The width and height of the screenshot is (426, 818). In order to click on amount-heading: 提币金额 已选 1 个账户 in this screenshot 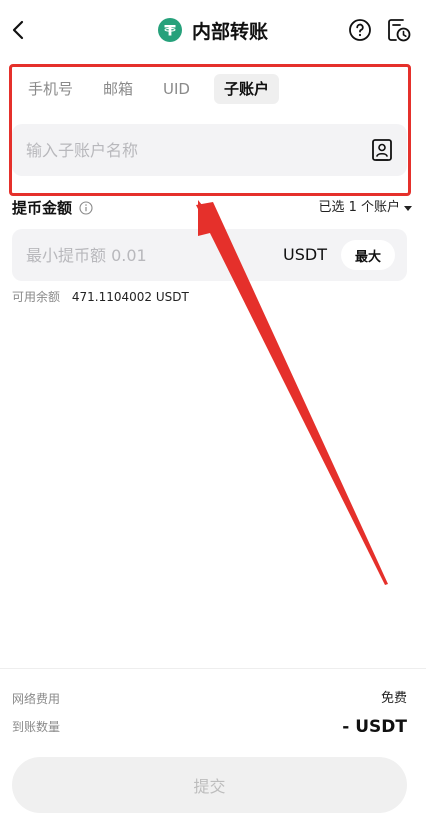, I will do `click(212, 208)`.